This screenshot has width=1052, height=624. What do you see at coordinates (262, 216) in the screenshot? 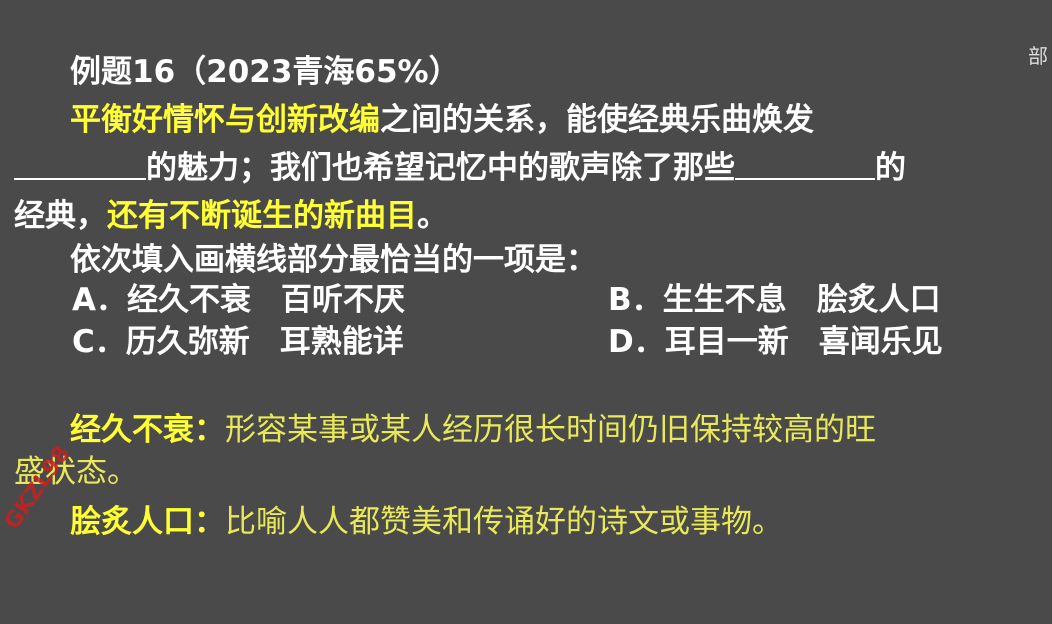
I see `highlight-phrase-2: 还有不断诞生的新曲目` at bounding box center [262, 216].